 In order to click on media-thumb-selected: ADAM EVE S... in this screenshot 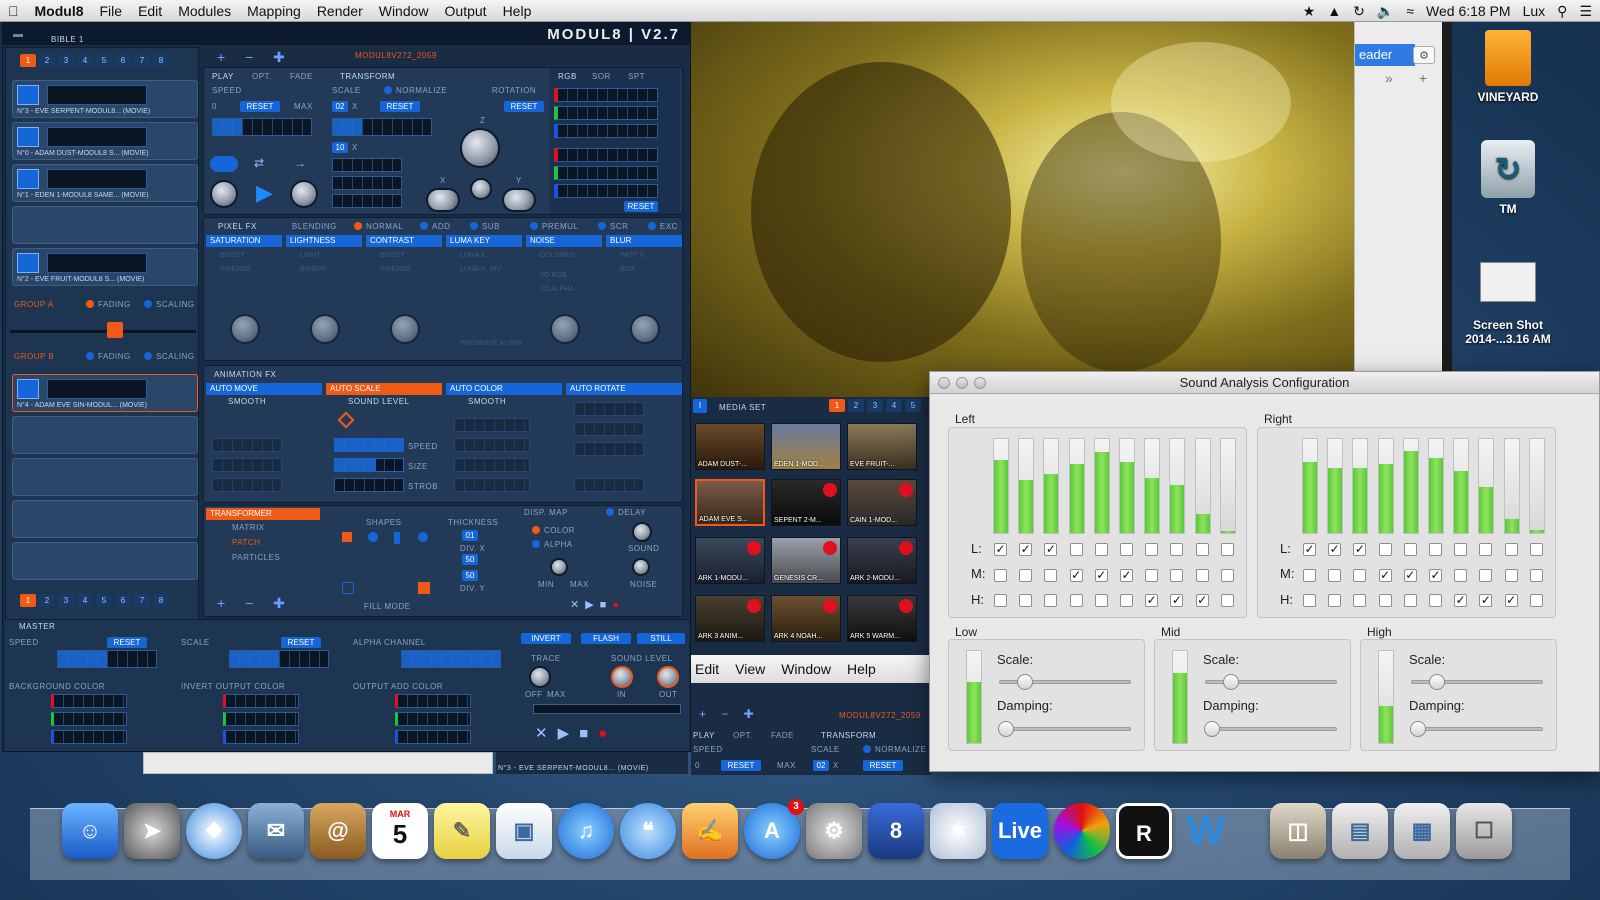, I will do `click(730, 502)`.